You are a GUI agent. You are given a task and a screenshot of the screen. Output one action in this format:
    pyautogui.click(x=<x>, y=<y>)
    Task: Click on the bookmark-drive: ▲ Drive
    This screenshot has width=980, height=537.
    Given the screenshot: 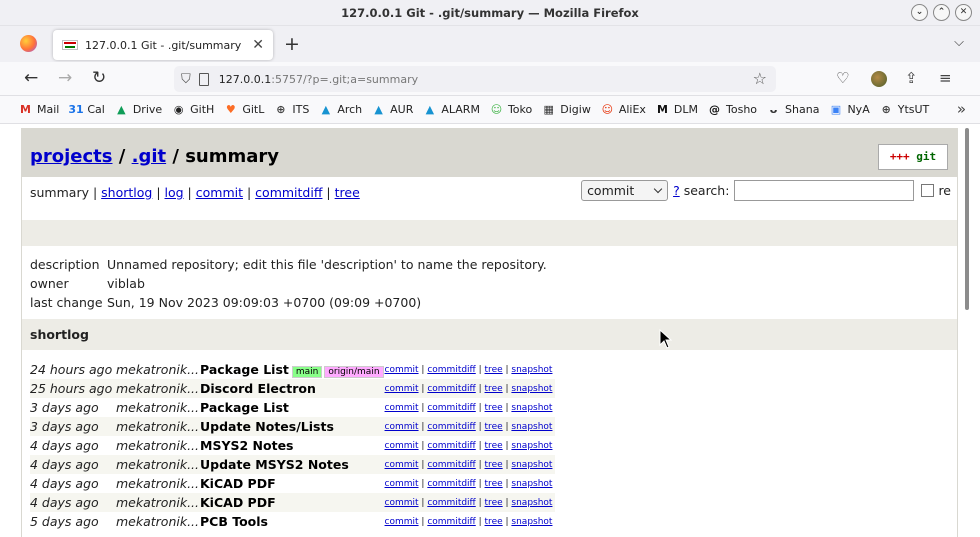 What is the action you would take?
    pyautogui.click(x=138, y=109)
    